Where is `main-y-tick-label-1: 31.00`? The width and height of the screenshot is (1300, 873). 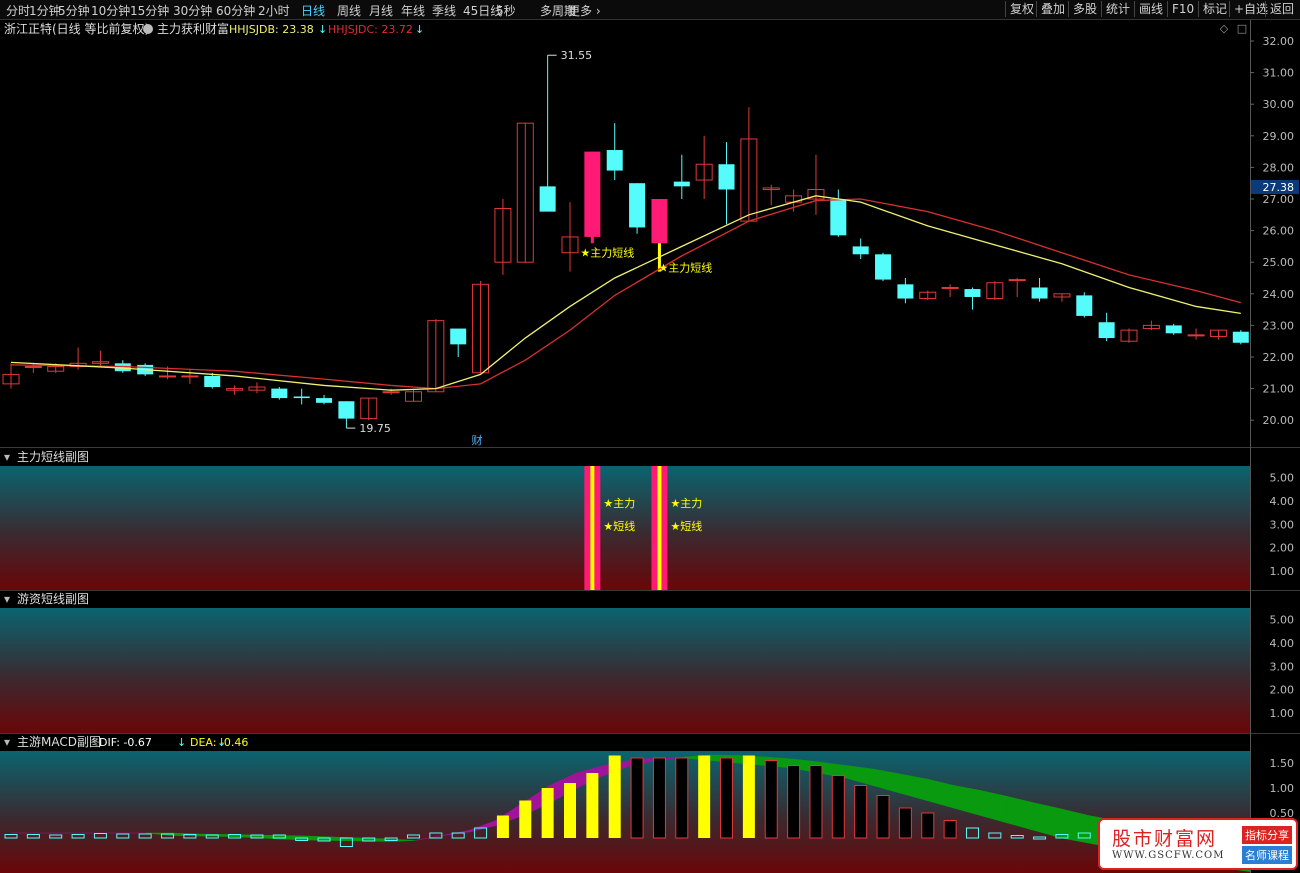 main-y-tick-label-1: 31.00 is located at coordinates (1279, 73).